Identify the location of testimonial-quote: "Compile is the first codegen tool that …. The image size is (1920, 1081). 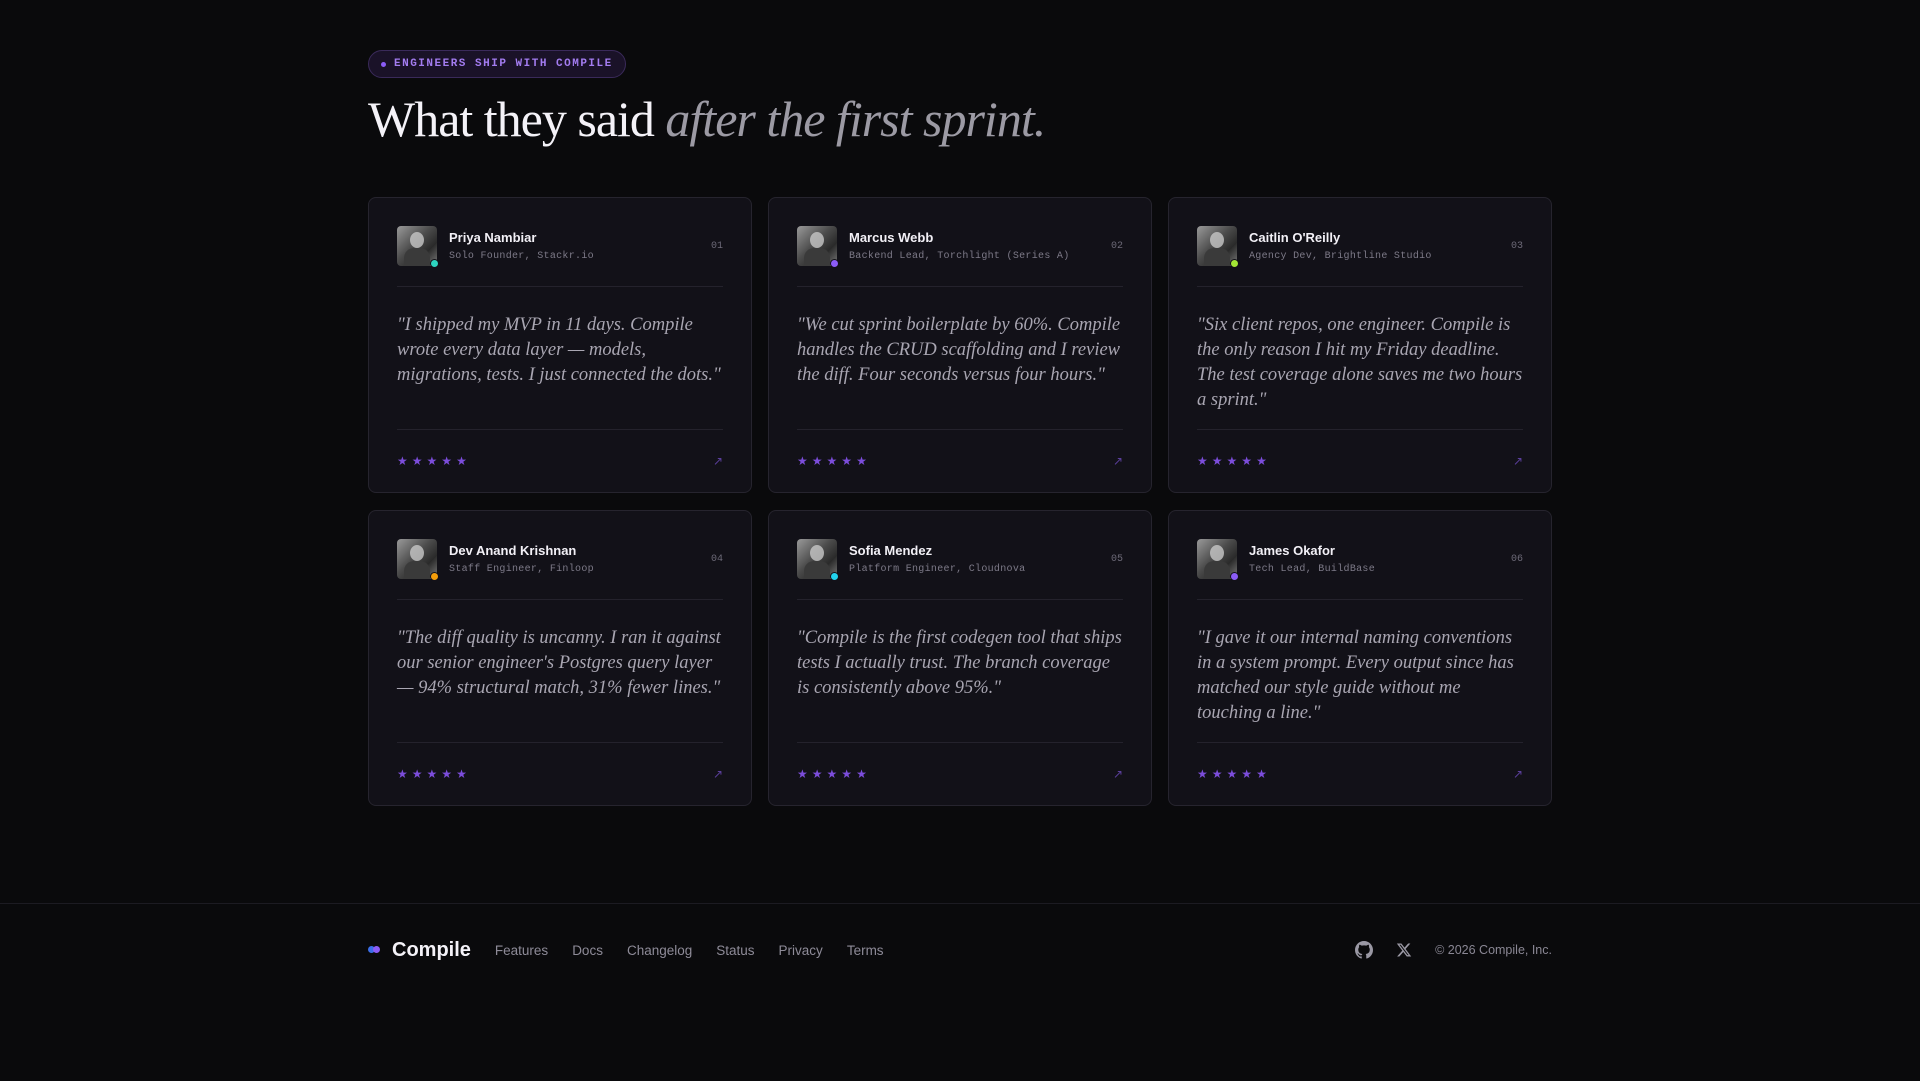
(959, 663).